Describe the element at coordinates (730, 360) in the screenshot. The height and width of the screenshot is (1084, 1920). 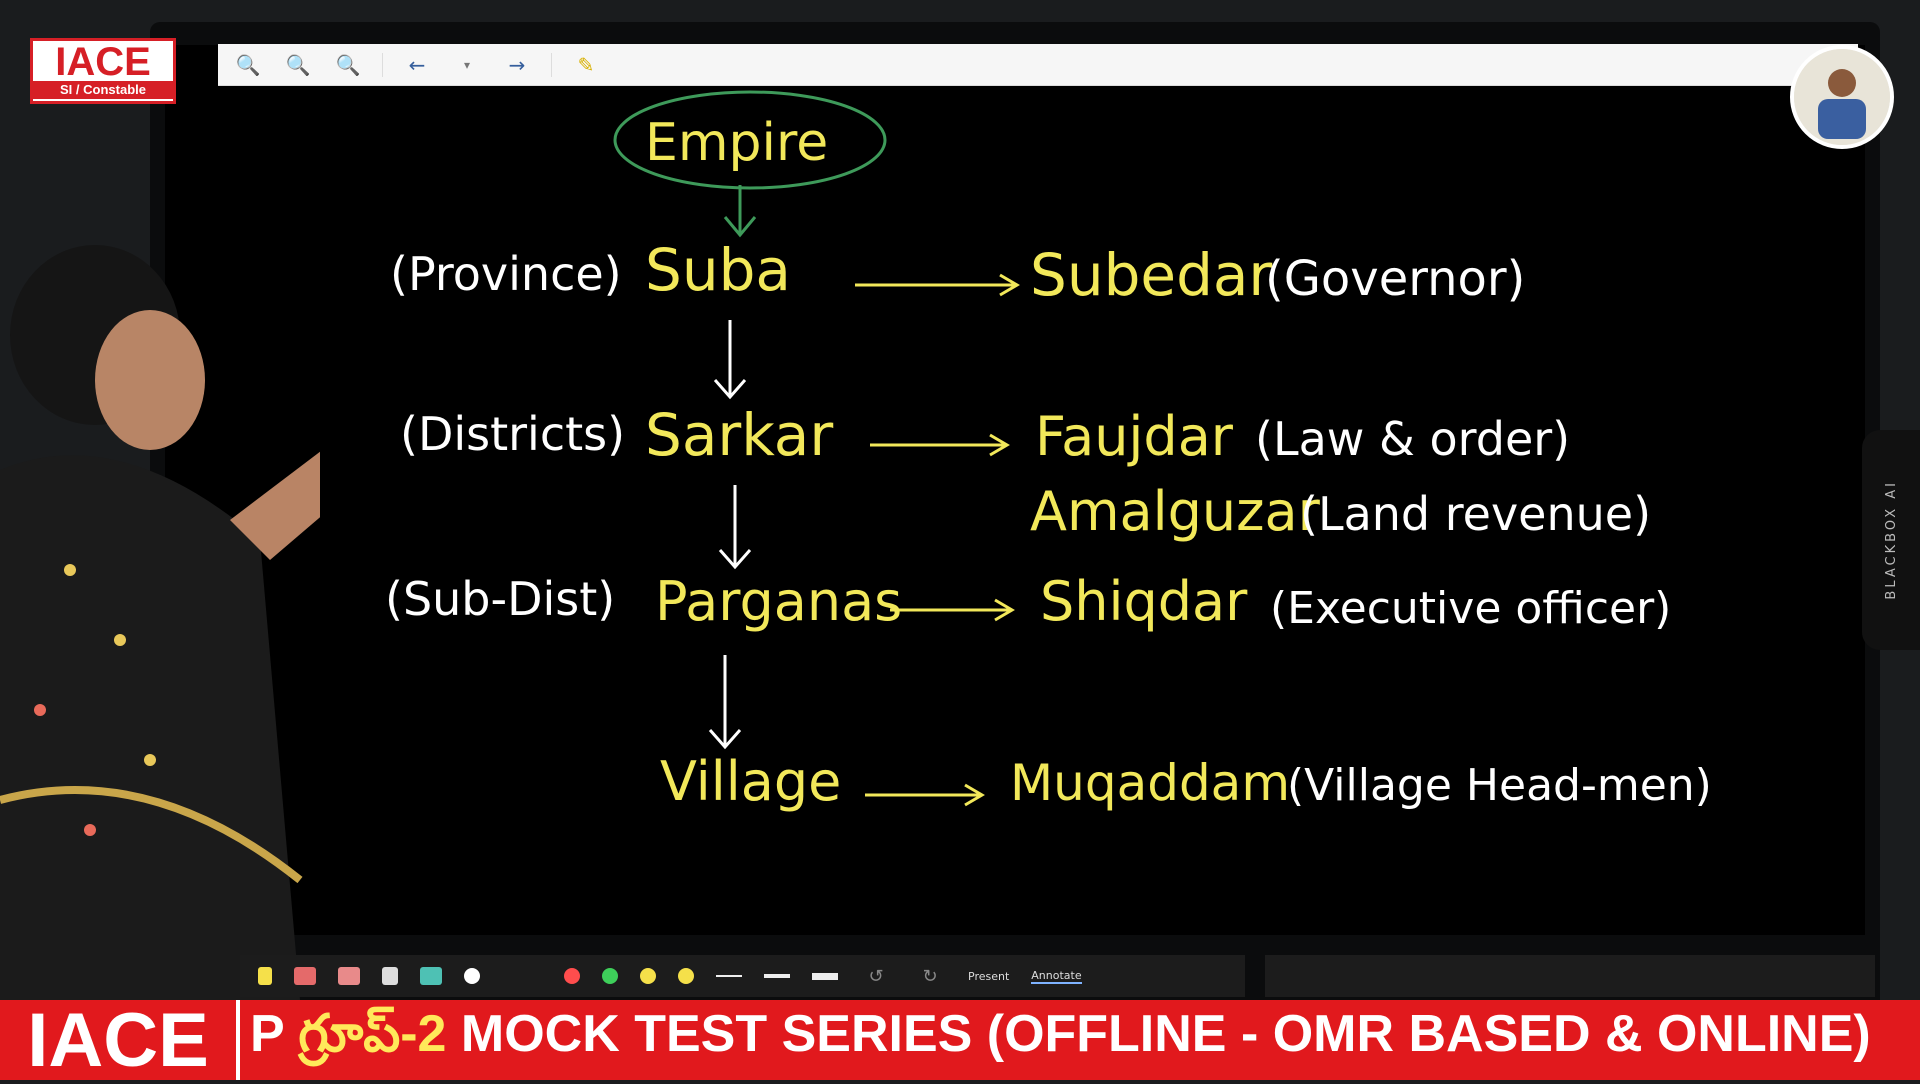
I see `suba-down-arrow` at that location.